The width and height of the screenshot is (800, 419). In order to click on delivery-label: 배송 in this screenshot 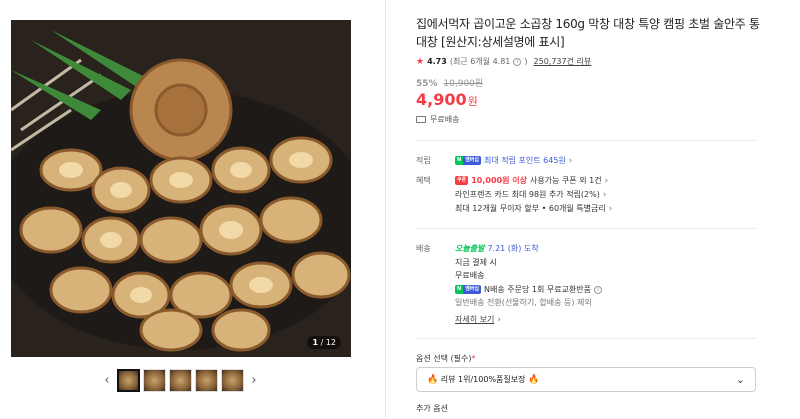, I will do `click(423, 248)`.